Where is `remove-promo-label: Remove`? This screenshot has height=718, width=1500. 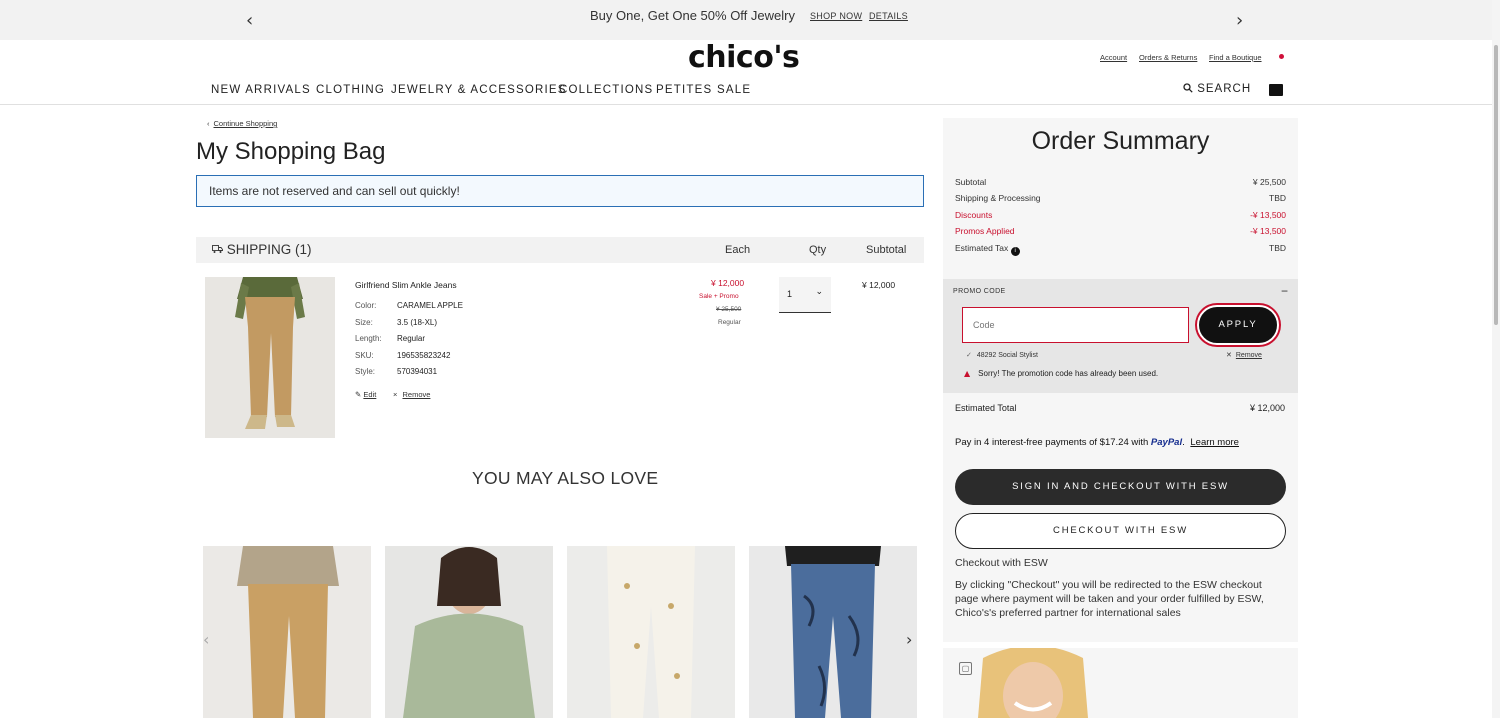
remove-promo-label: Remove is located at coordinates (1248, 355).